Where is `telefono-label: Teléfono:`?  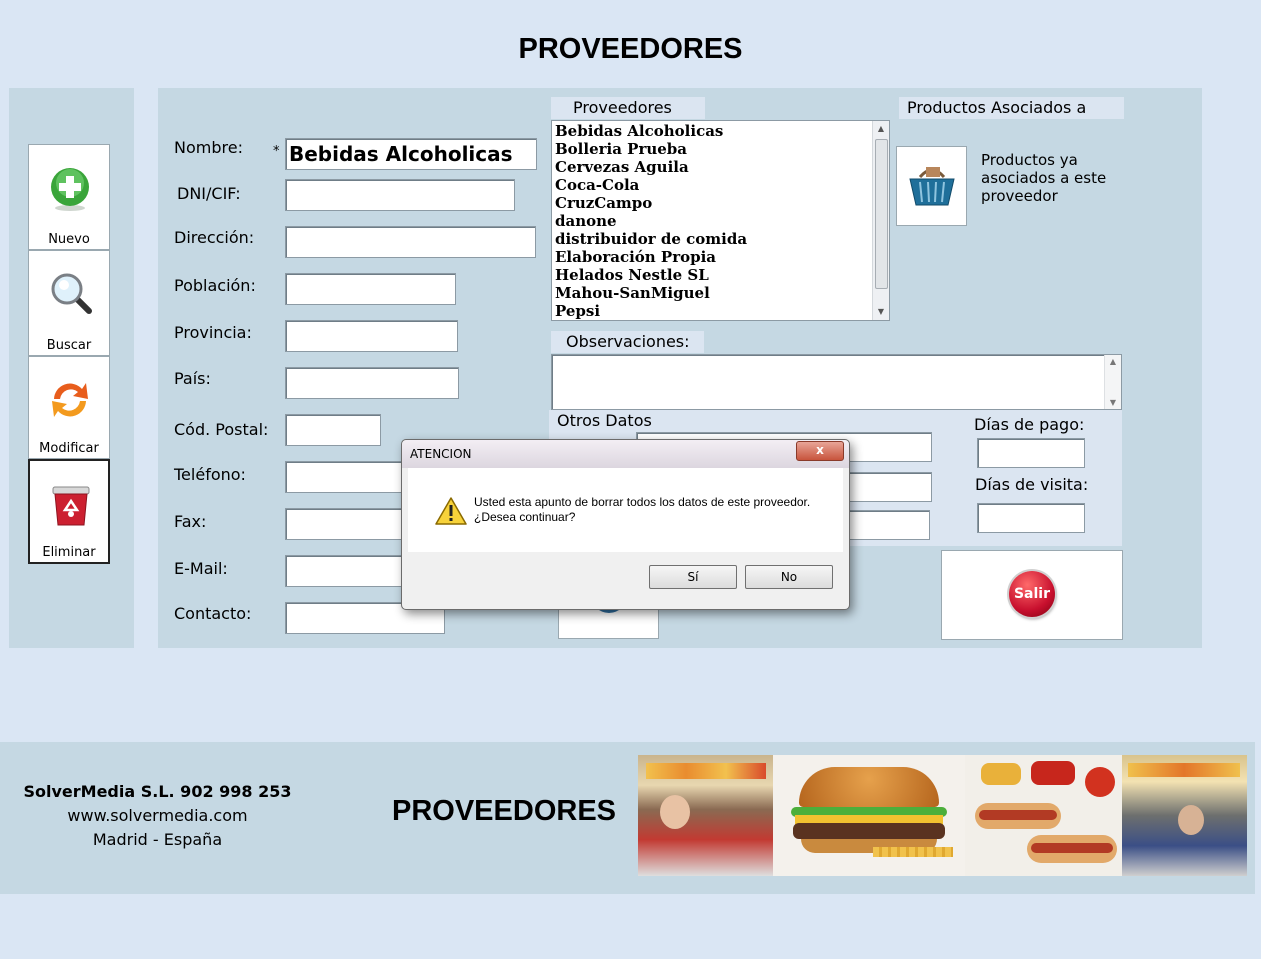 telefono-label: Teléfono: is located at coordinates (210, 474).